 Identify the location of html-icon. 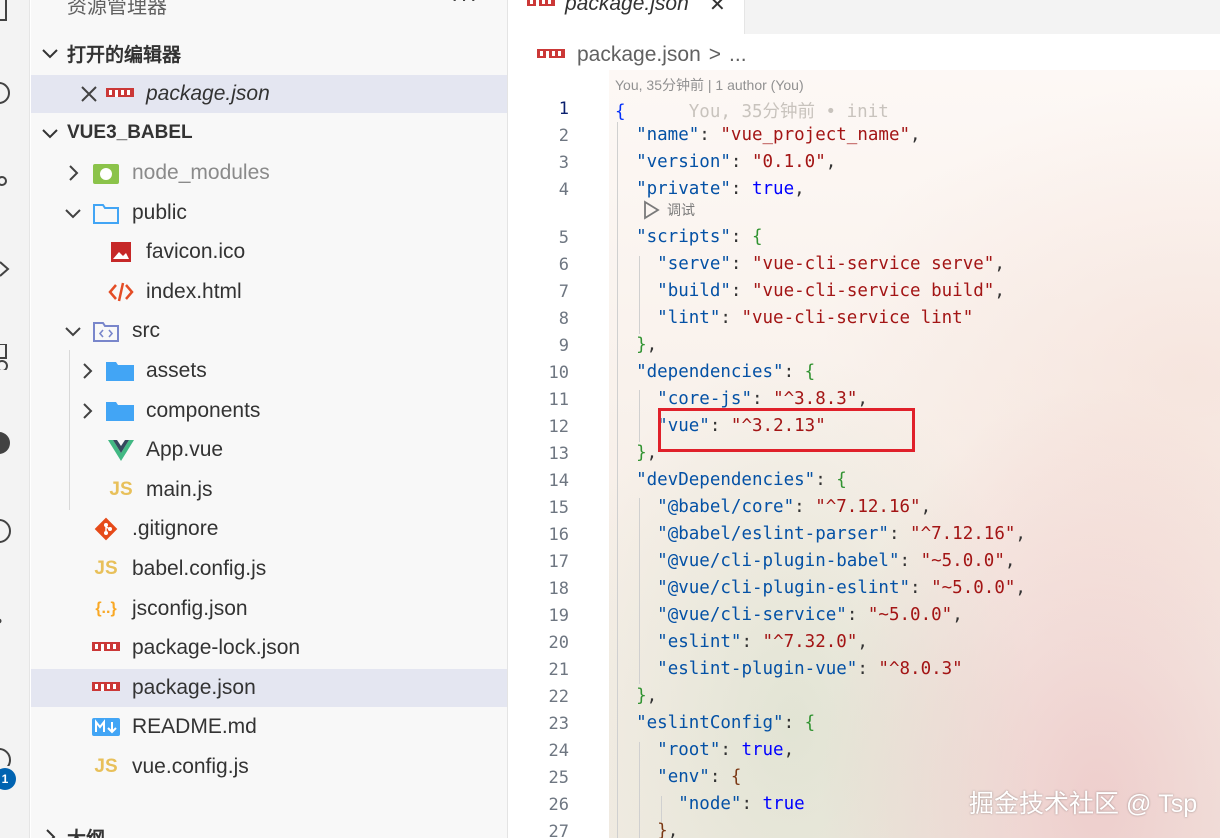
(121, 292).